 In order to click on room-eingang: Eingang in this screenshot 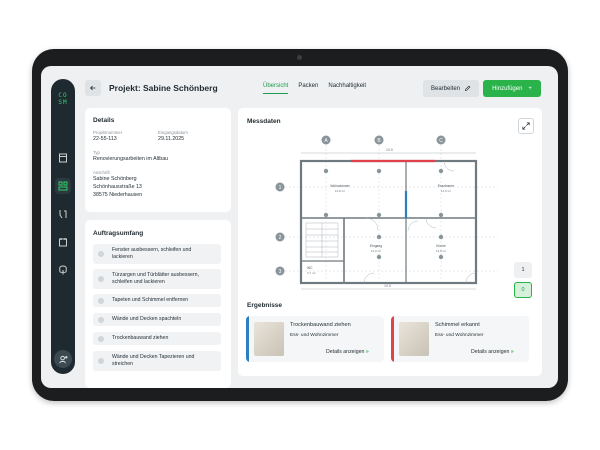, I will do `click(376, 246)`.